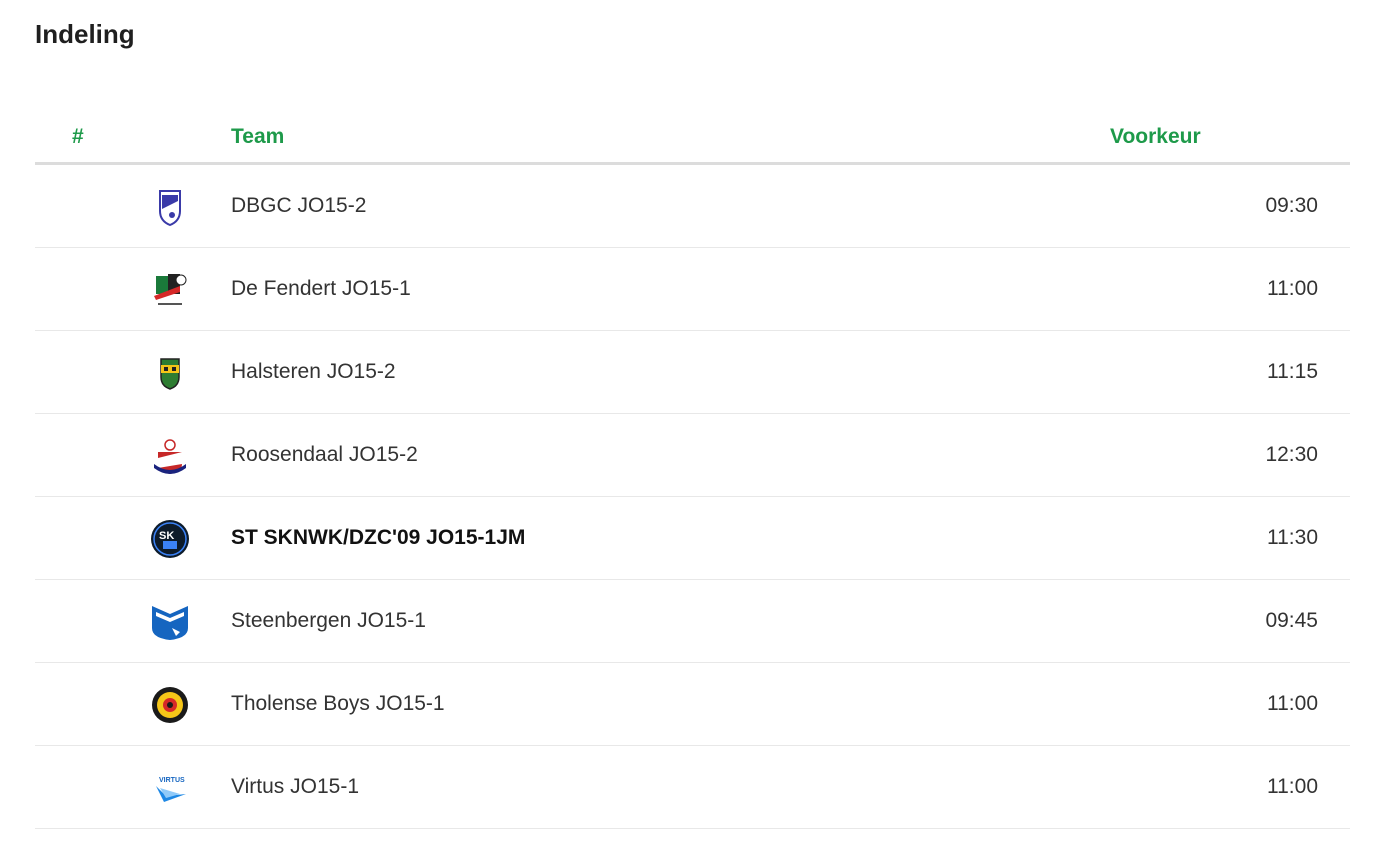 The image size is (1393, 848). What do you see at coordinates (170, 207) in the screenshot?
I see `dbgc-logo-icon` at bounding box center [170, 207].